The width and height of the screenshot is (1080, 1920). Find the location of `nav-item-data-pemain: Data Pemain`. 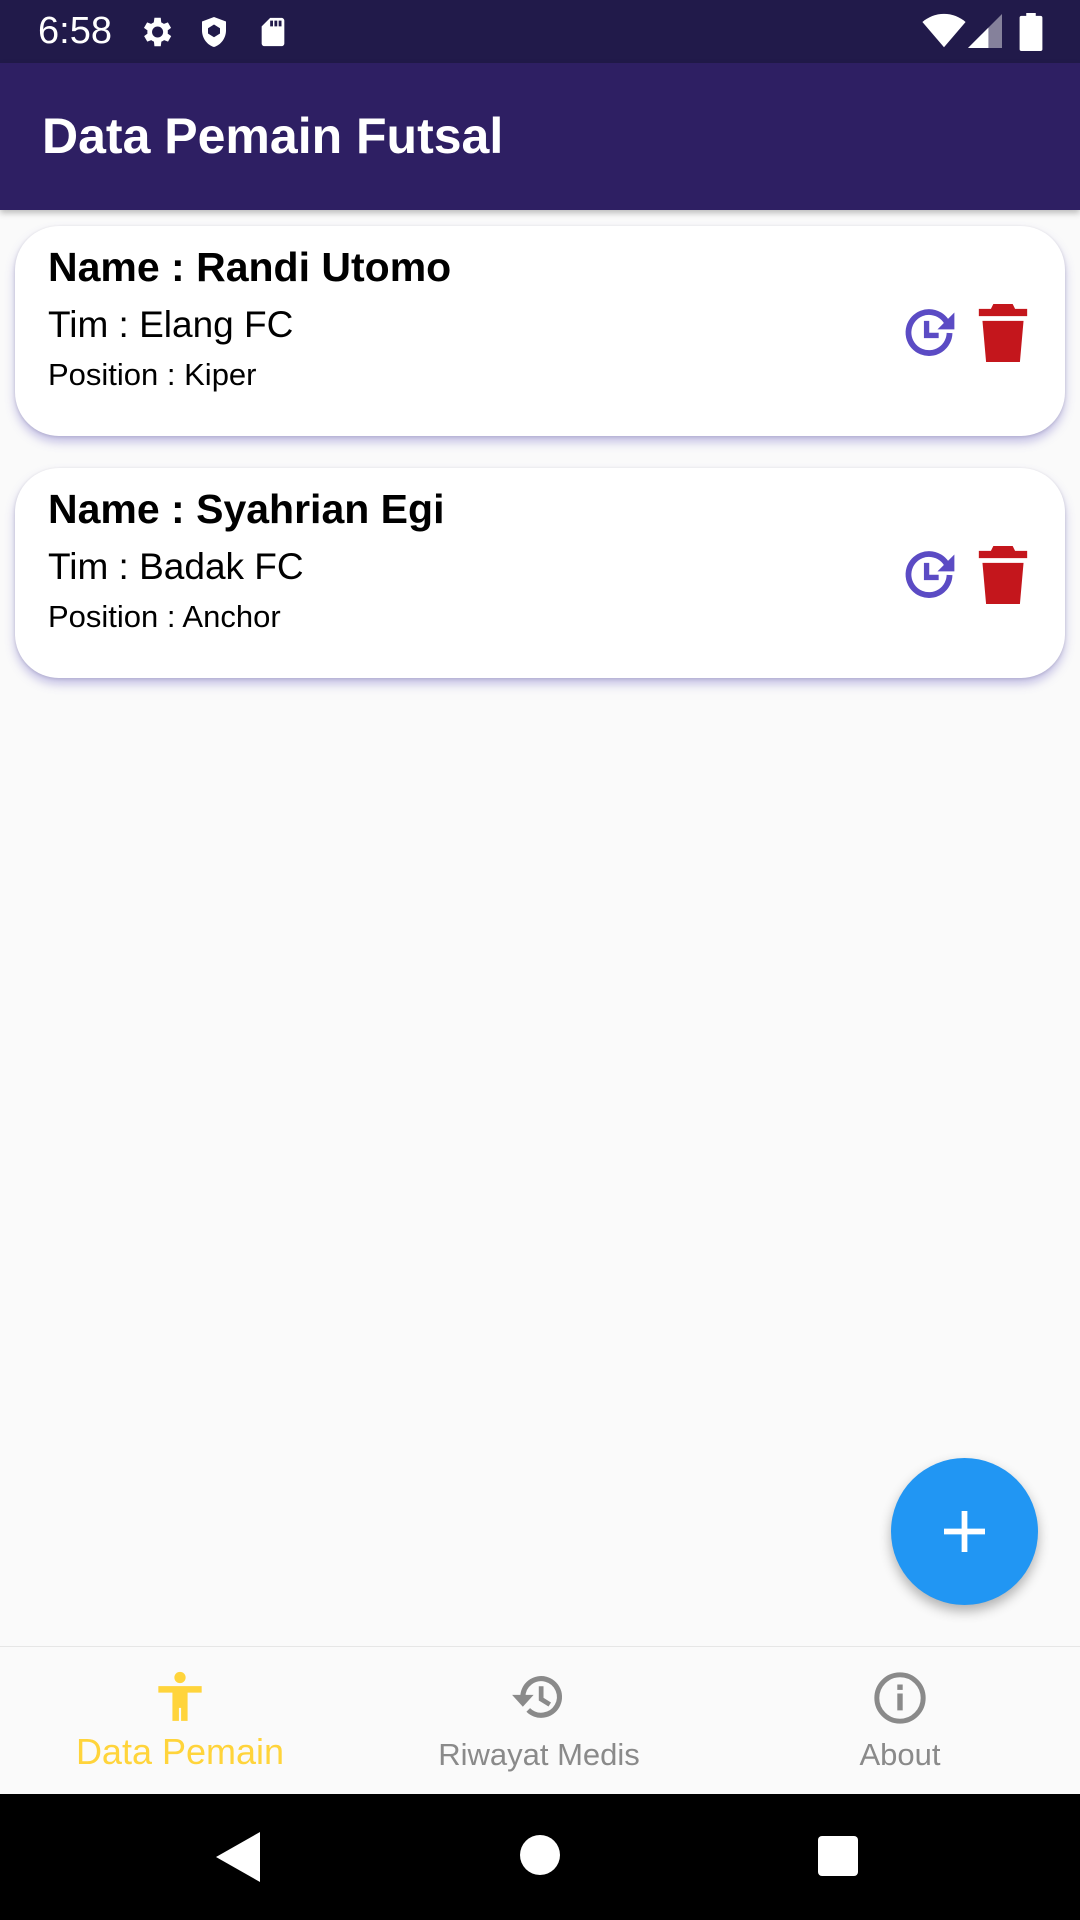

nav-item-data-pemain: Data Pemain is located at coordinates (180, 1721).